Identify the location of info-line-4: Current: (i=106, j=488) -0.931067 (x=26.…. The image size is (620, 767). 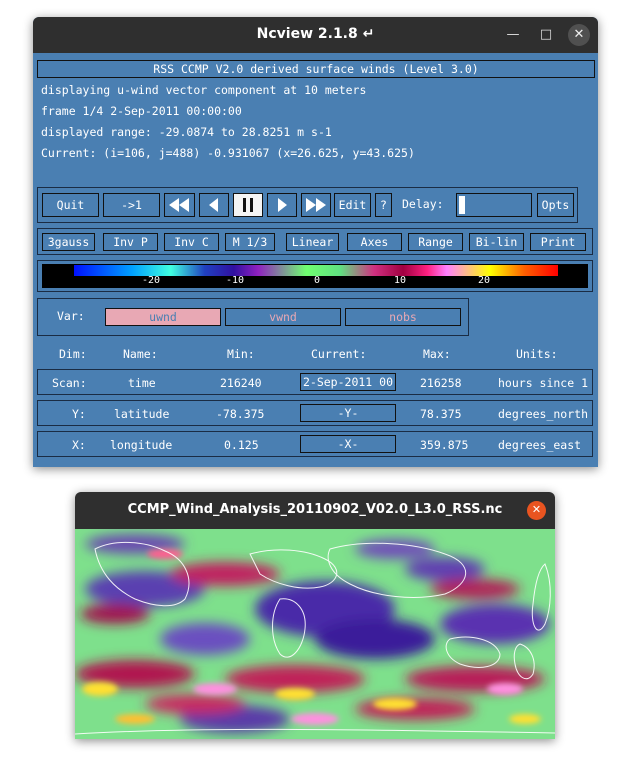
(228, 153).